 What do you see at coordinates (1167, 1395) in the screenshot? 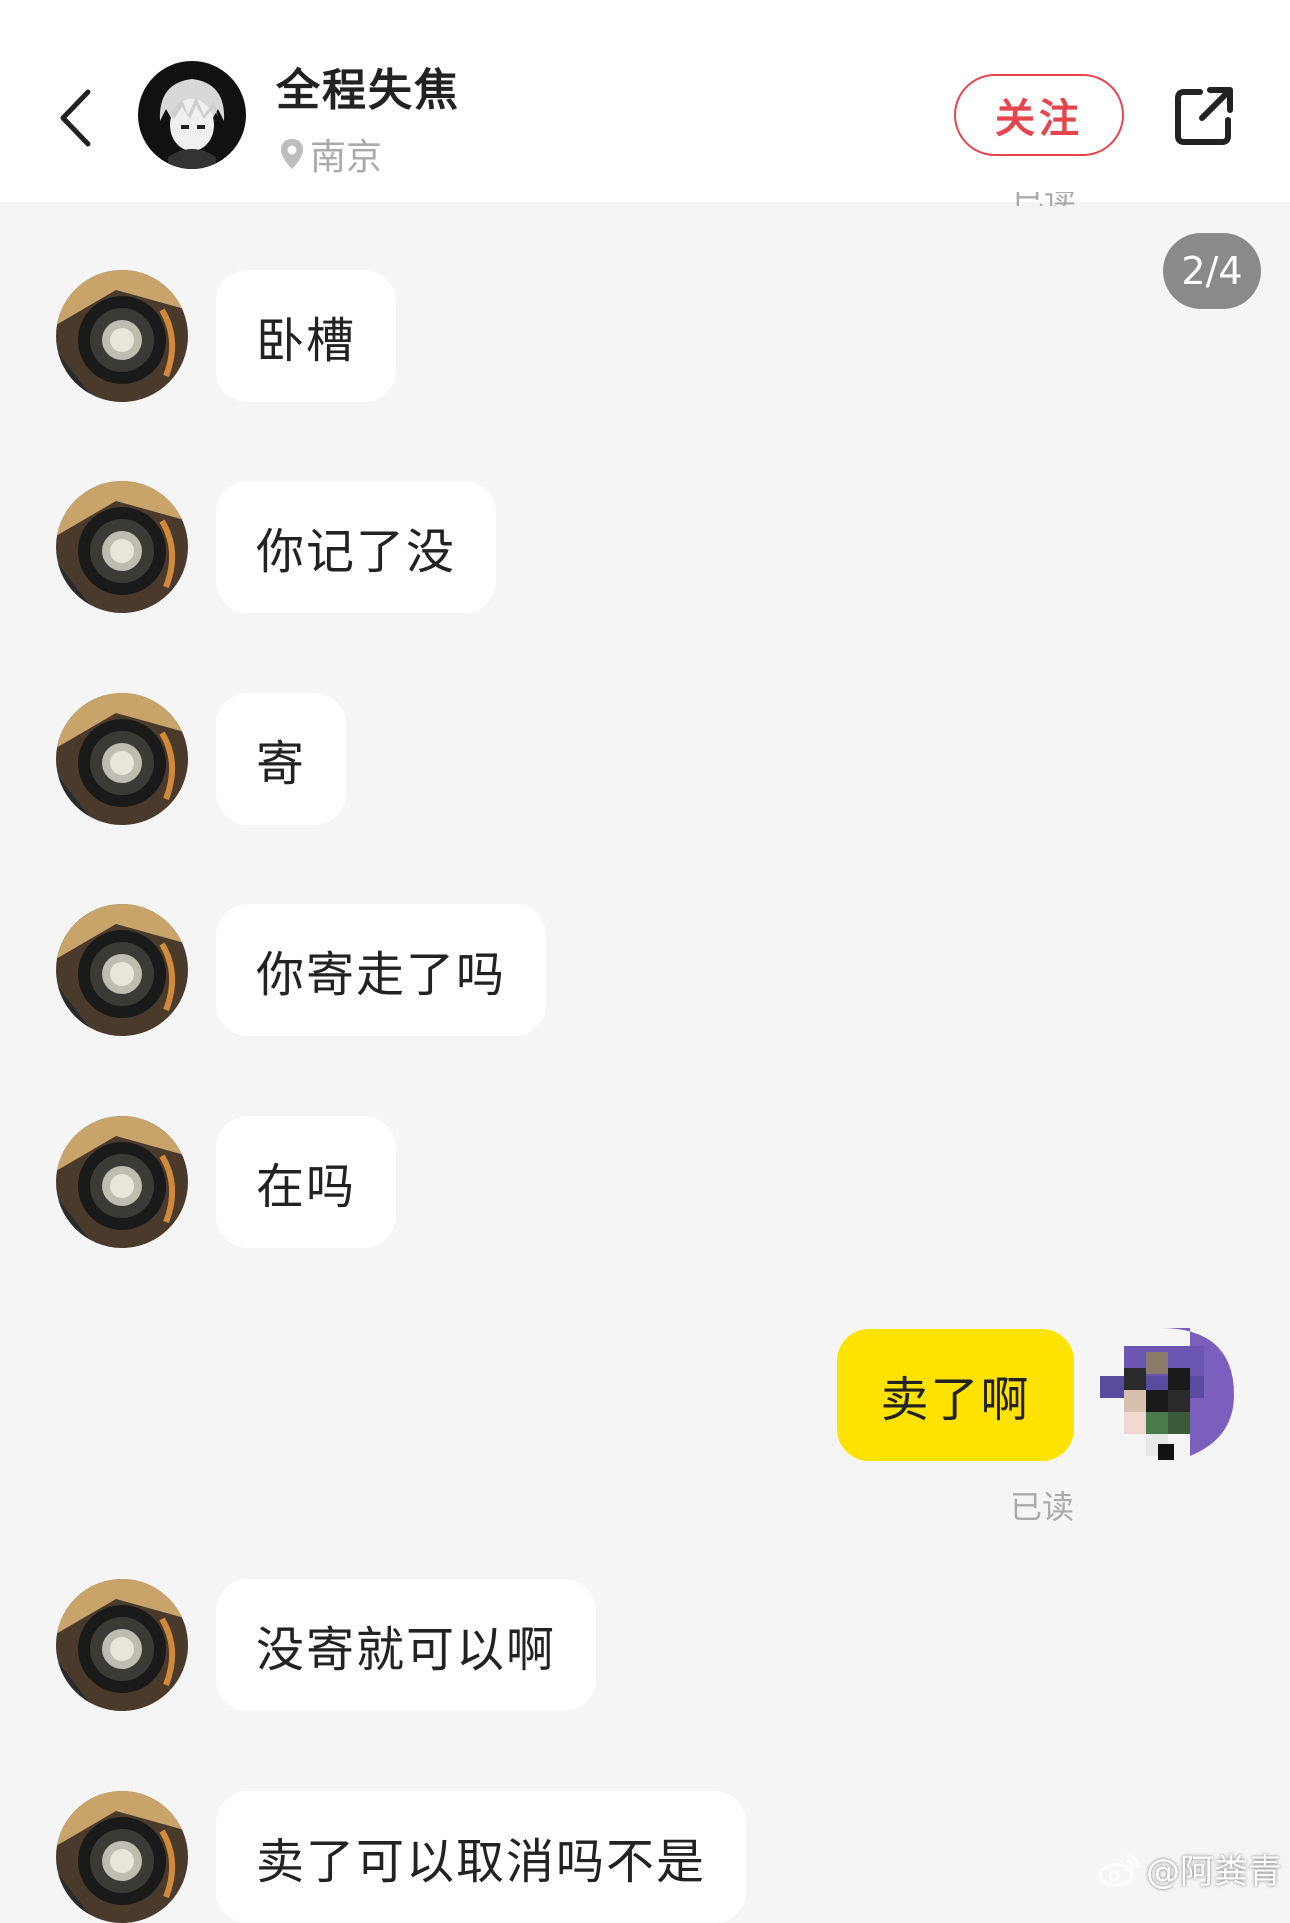
I see `self-avatar` at bounding box center [1167, 1395].